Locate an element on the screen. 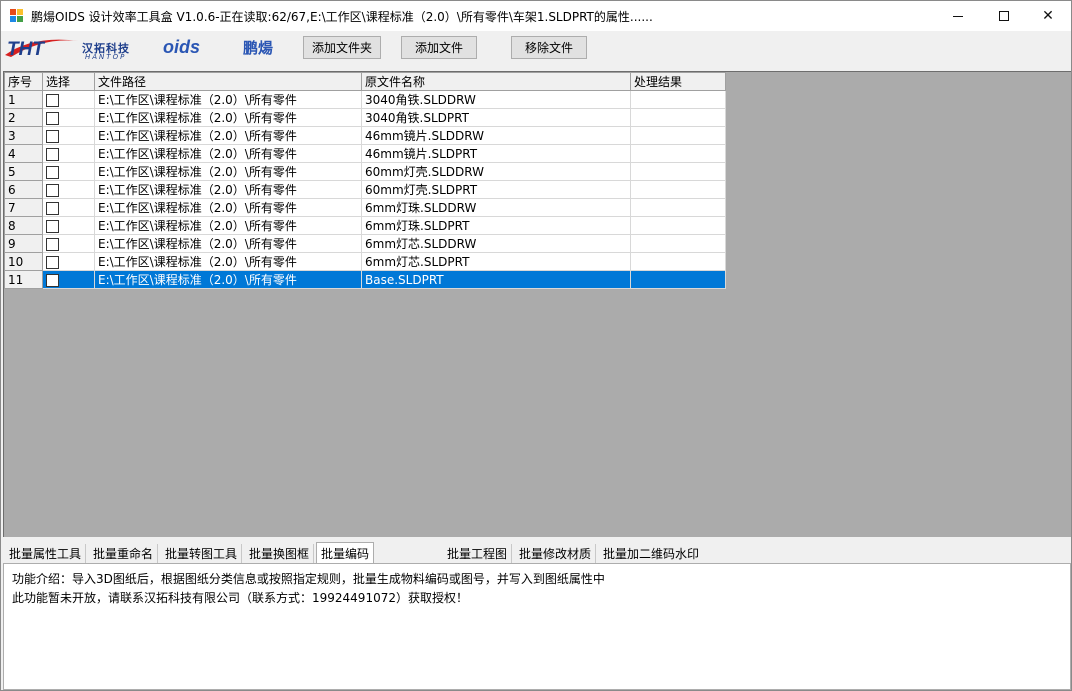  table-row: 7 E:\工作区\课程标准（2.0）\所有零件 6mm灯珠.SLDDRW is located at coordinates (365, 207).